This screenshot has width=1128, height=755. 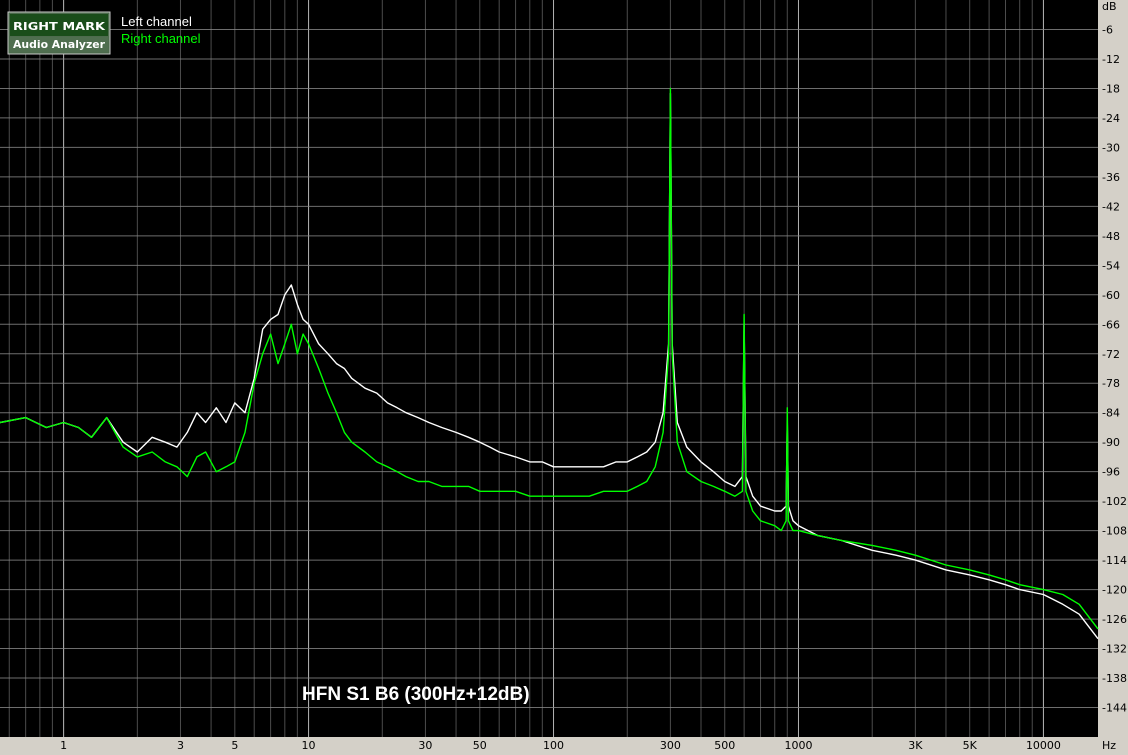 What do you see at coordinates (1109, 745) in the screenshot?
I see `x-axis-unit-label: Hz` at bounding box center [1109, 745].